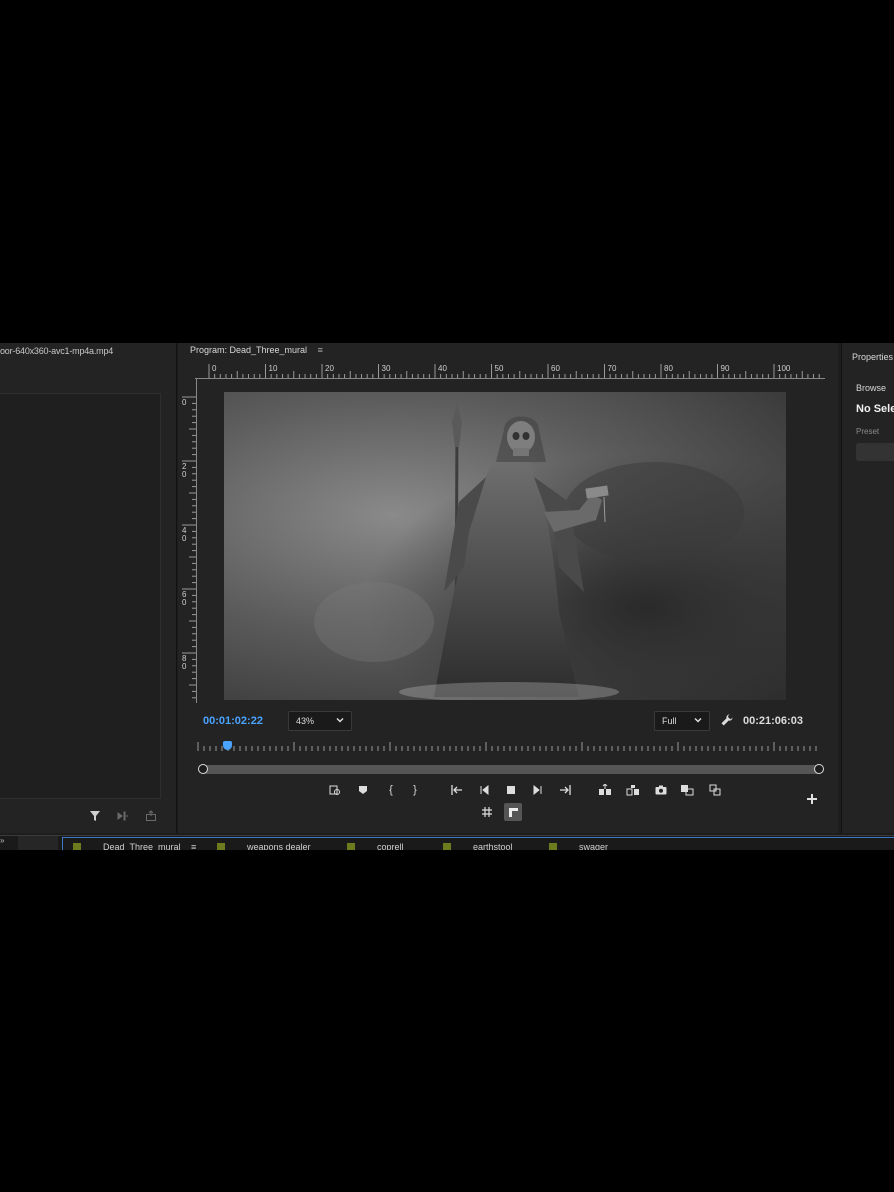  I want to click on scroll-handle-right, so click(819, 769).